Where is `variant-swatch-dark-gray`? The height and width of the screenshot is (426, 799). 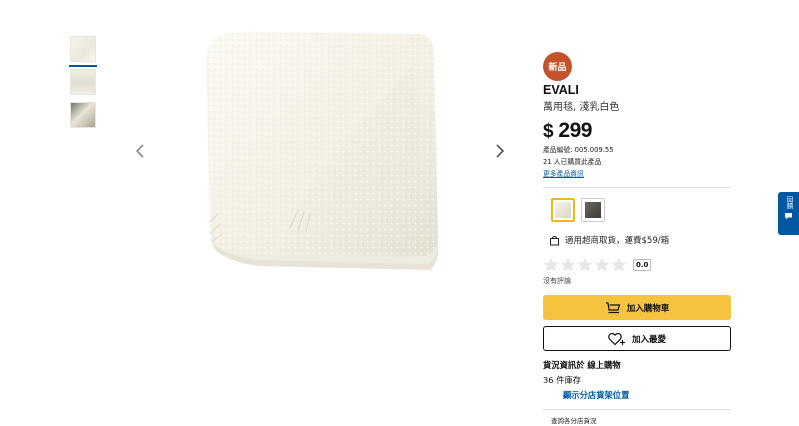
variant-swatch-dark-gray is located at coordinates (593, 210).